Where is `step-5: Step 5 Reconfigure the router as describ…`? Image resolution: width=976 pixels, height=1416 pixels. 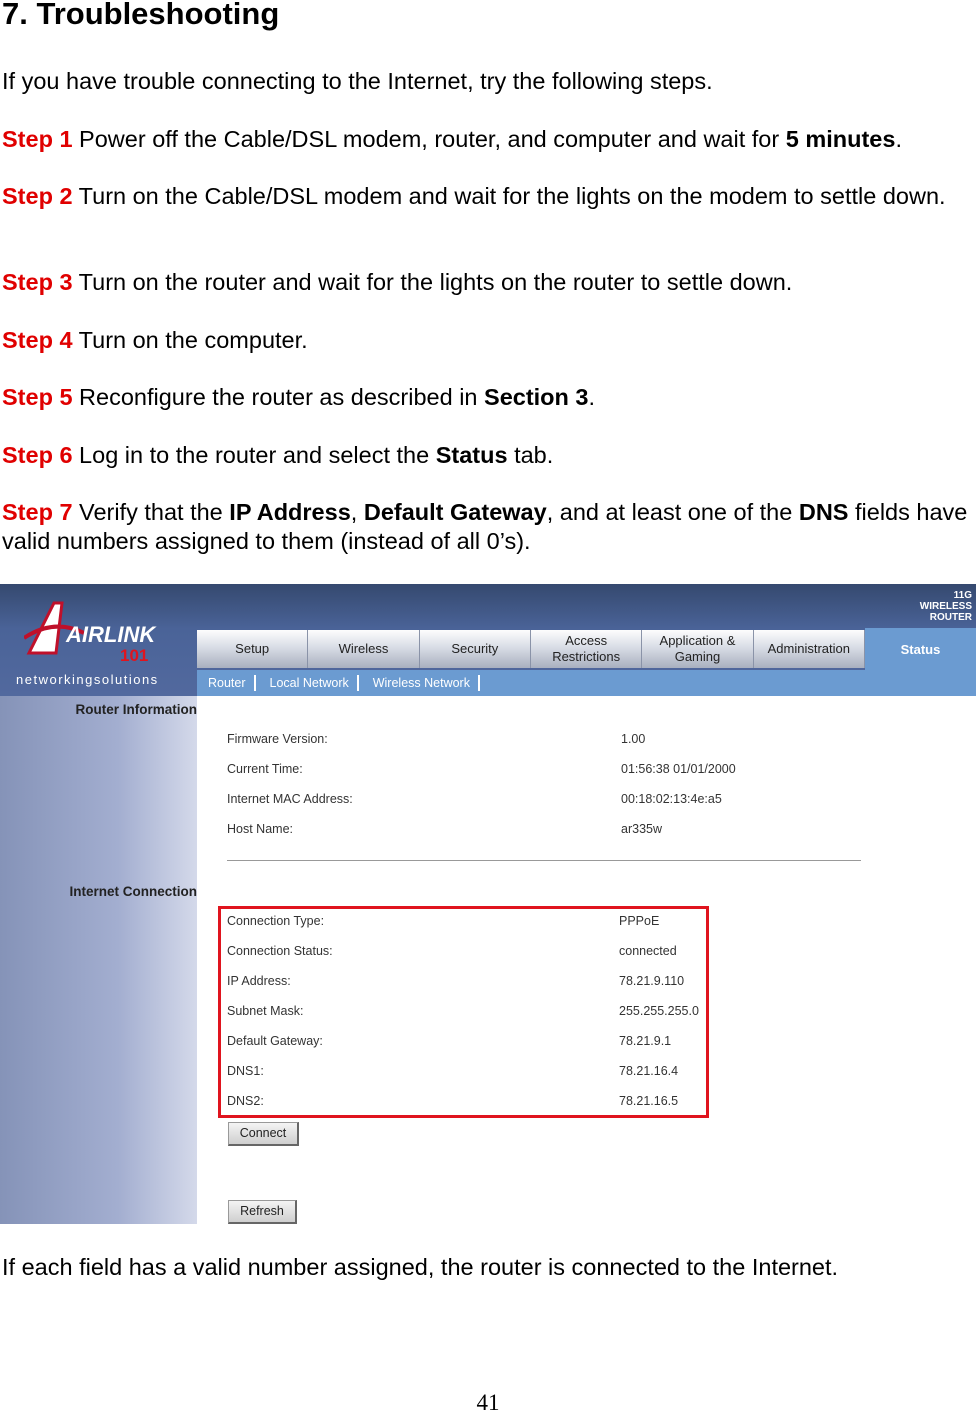 step-5: Step 5 Reconfigure the router as describ… is located at coordinates (488, 397).